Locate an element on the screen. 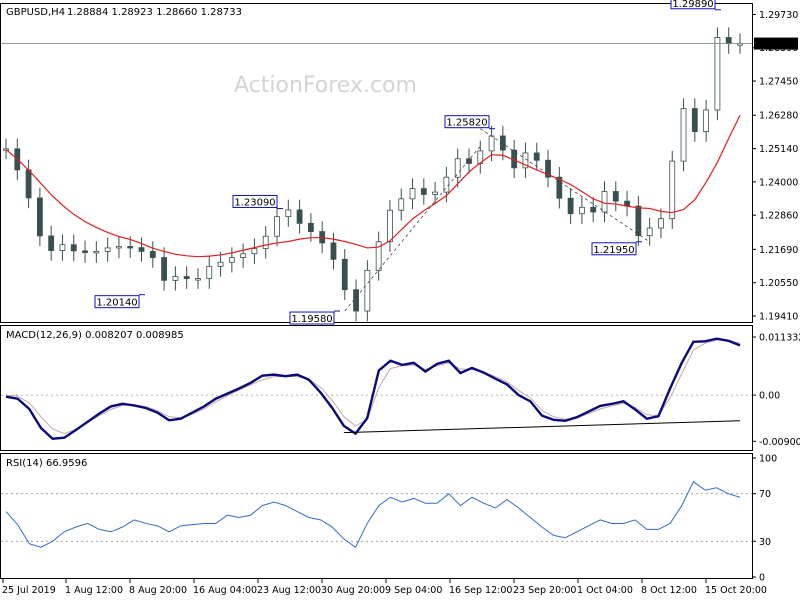 The width and height of the screenshot is (800, 600). symbol-label: GBPUSD,H4 is located at coordinates (35, 12).